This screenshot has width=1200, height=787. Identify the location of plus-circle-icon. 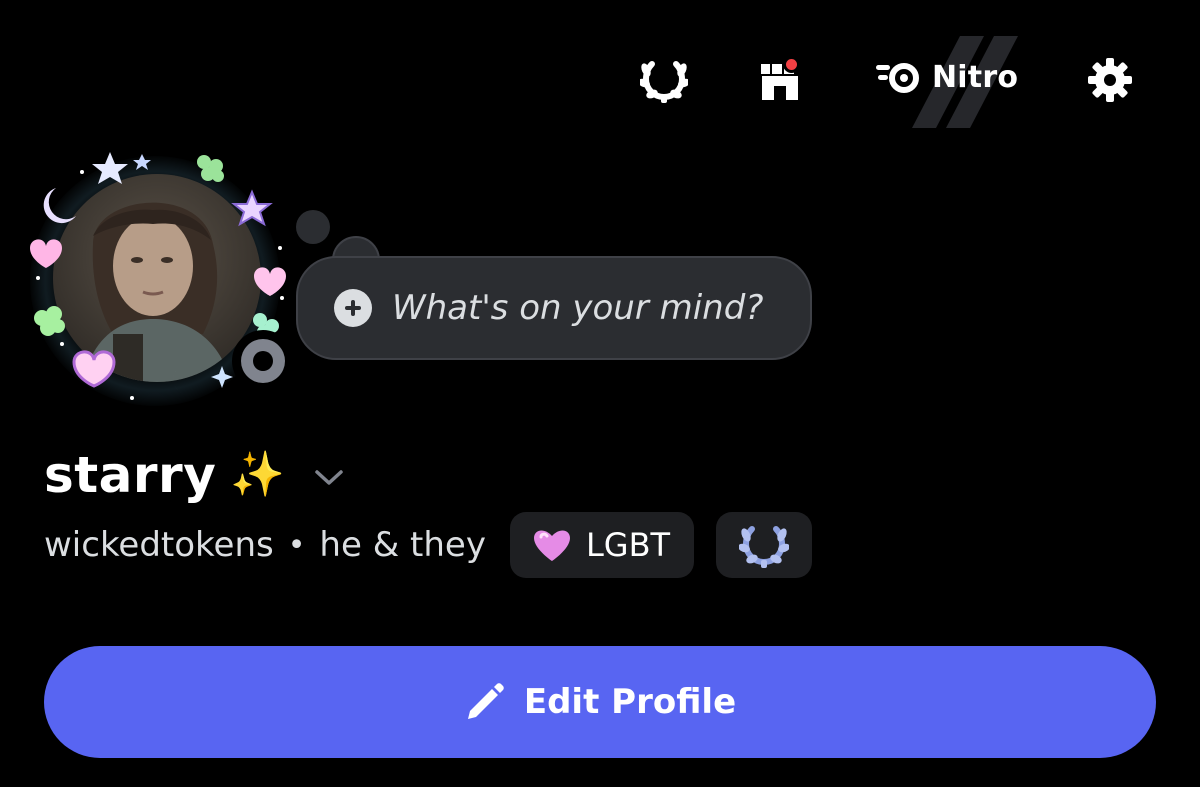
(353, 308).